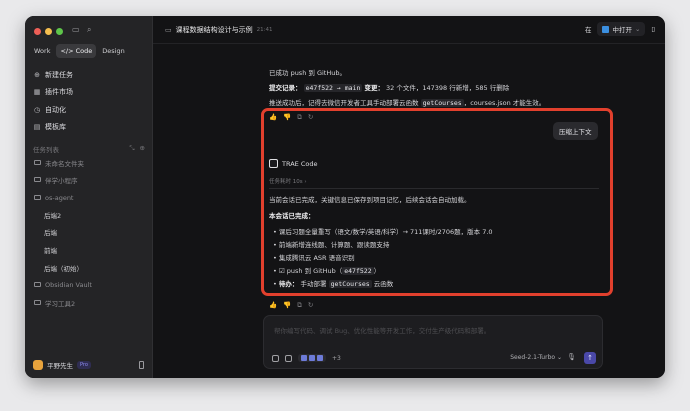 The height and width of the screenshot is (411, 690). Describe the element at coordinates (37, 92) in the screenshot. I see `grid-icon: ▦` at that location.